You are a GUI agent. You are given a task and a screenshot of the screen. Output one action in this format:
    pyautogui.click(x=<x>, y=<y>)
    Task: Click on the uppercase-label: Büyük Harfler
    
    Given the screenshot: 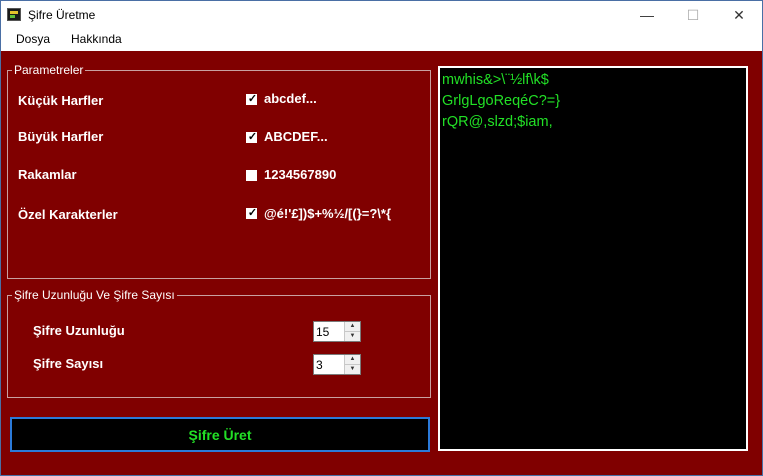 What is the action you would take?
    pyautogui.click(x=61, y=136)
    